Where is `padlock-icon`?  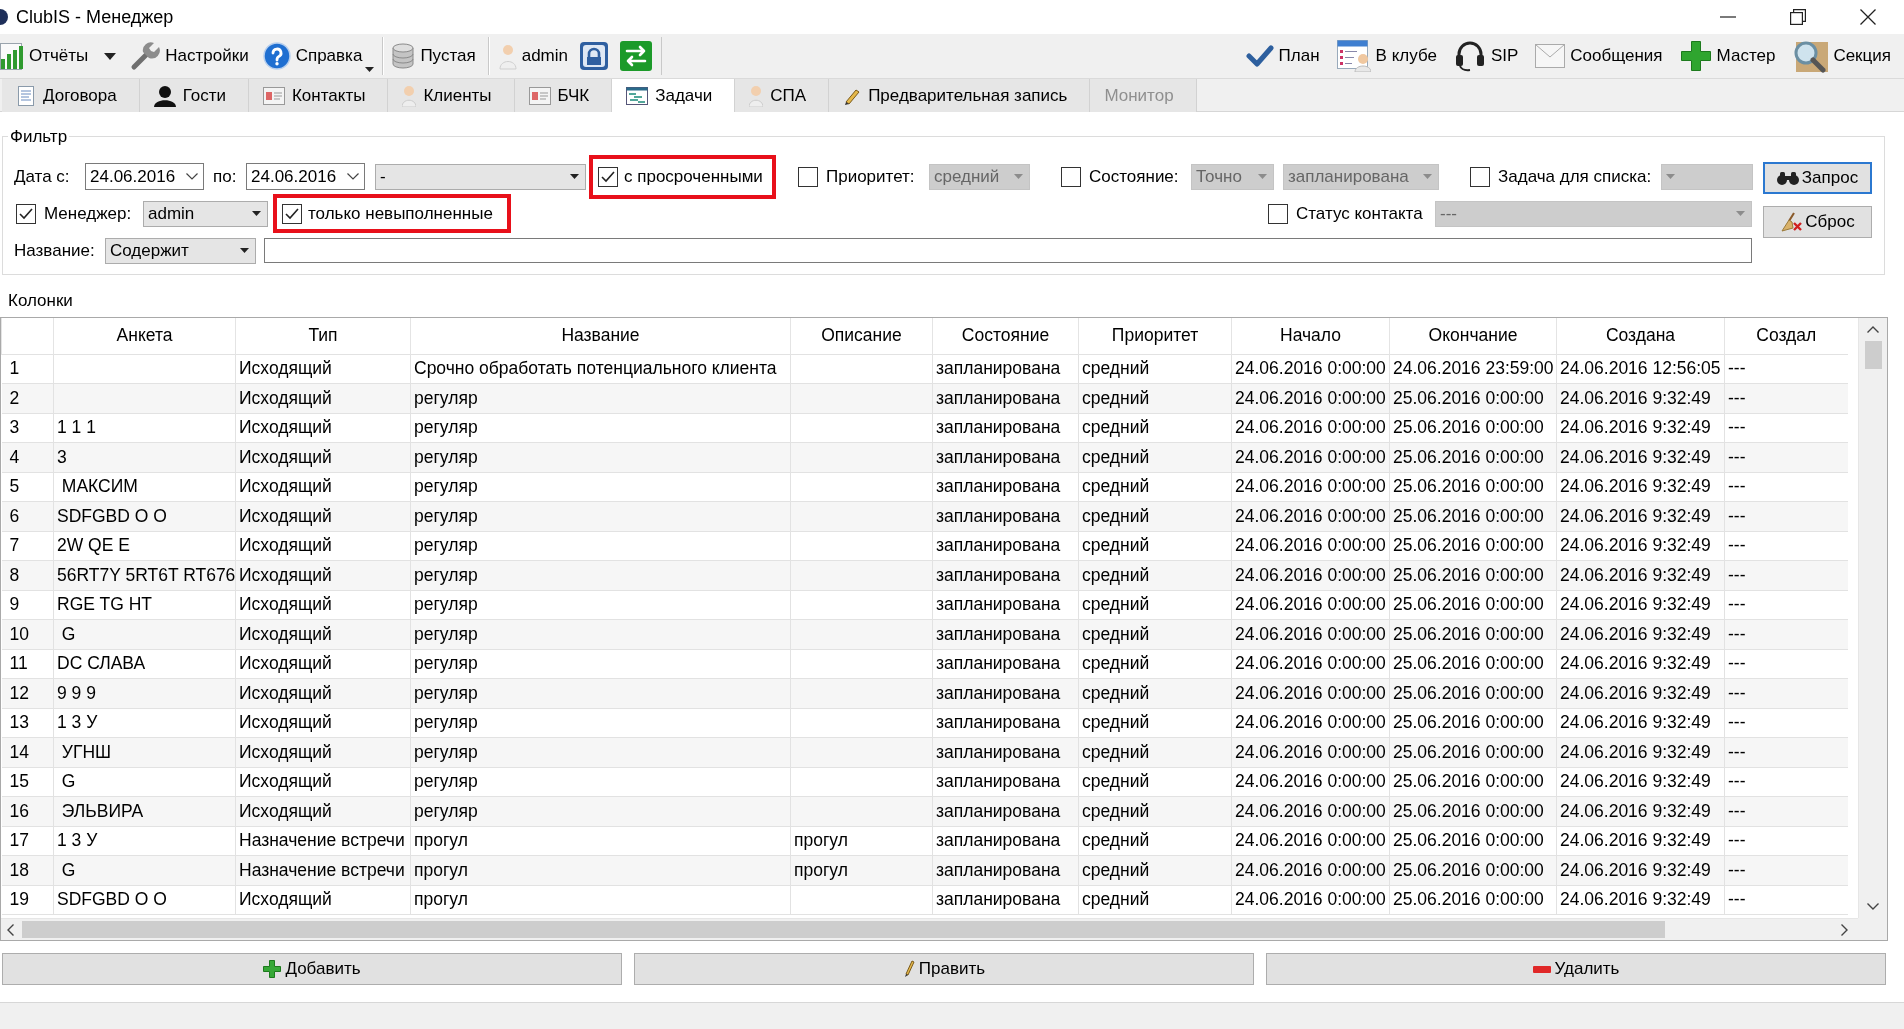
padlock-icon is located at coordinates (594, 56).